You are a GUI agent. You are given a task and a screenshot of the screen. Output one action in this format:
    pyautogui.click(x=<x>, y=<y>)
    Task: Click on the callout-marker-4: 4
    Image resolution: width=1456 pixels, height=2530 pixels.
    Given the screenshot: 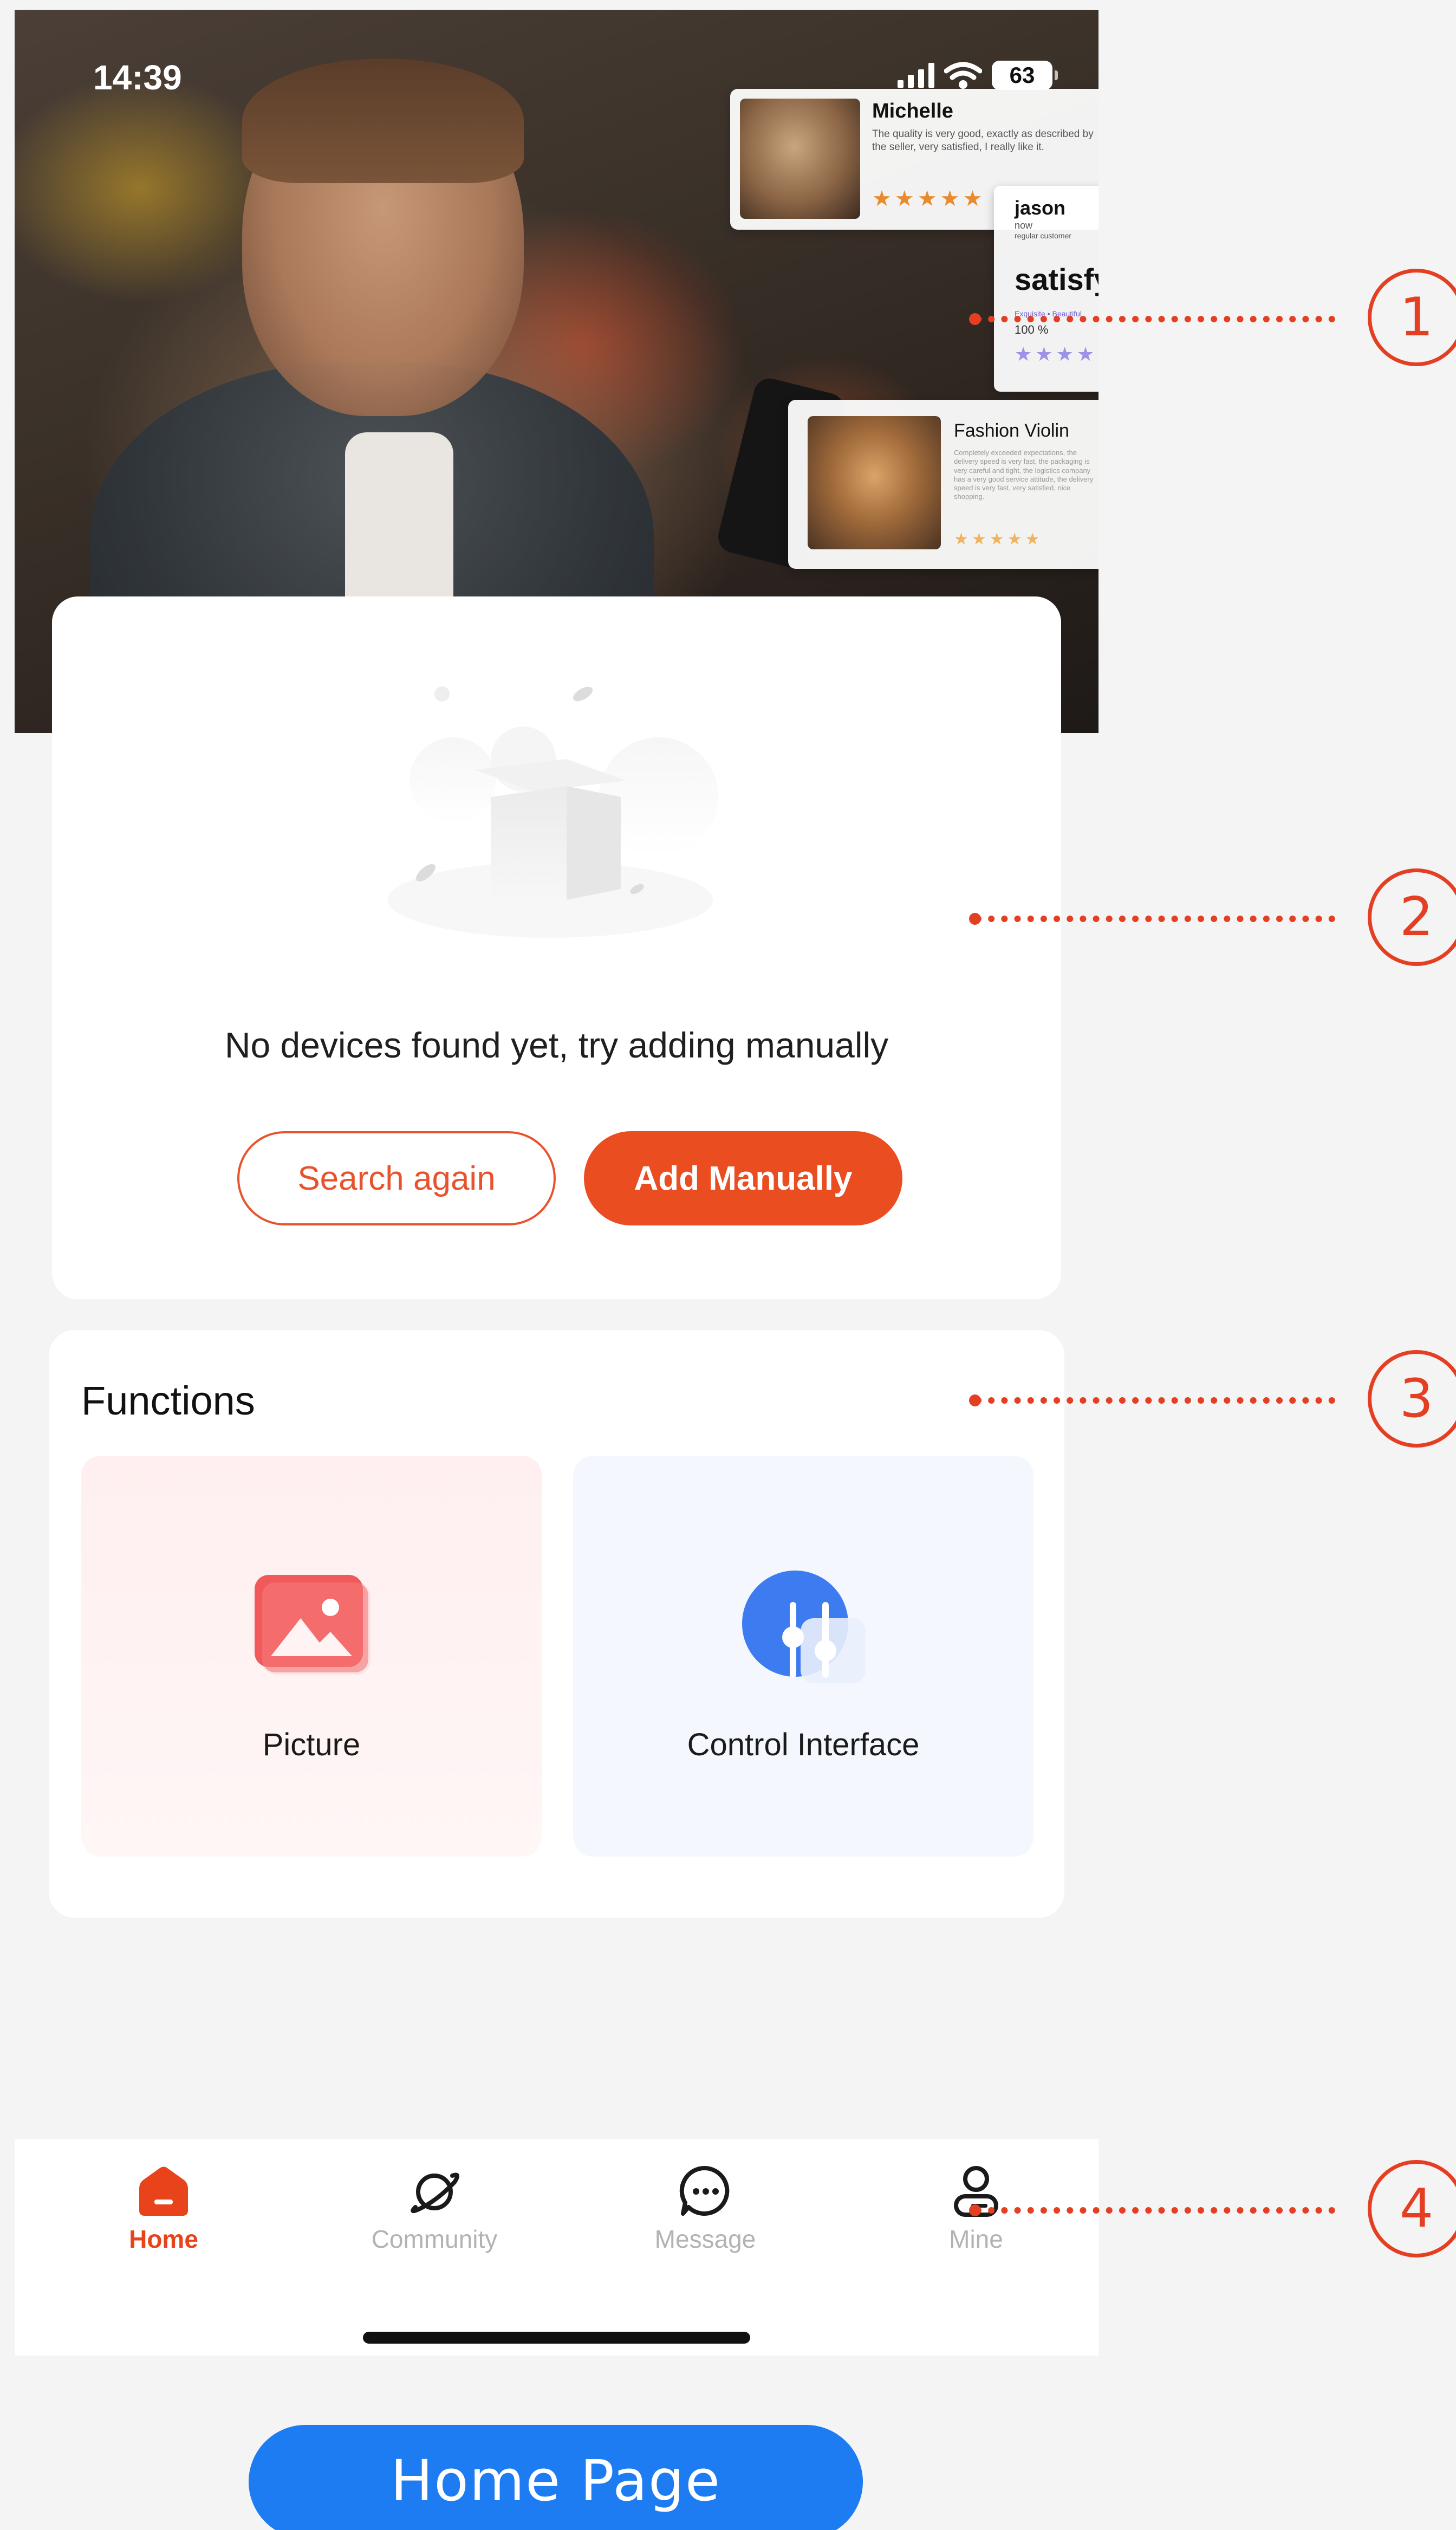 What is the action you would take?
    pyautogui.click(x=1412, y=2208)
    